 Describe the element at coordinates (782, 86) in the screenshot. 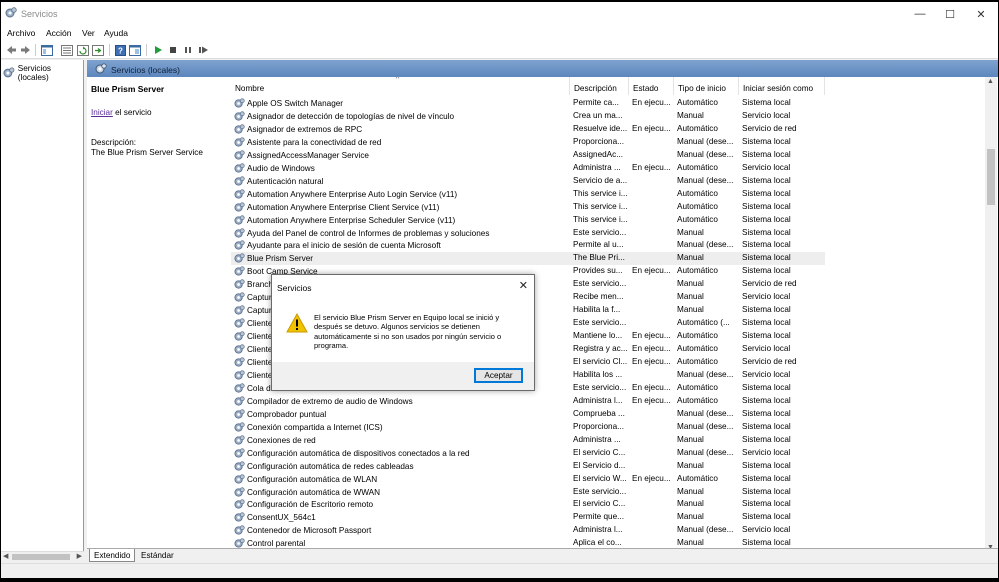

I see `column-header-iniciar-sesion: Iniciar sesión como` at that location.